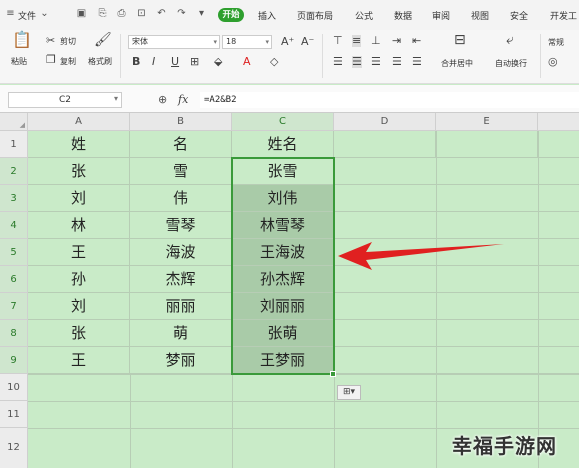 This screenshot has height=468, width=579. I want to click on chevron-down-icon: ⌄, so click(44, 14).